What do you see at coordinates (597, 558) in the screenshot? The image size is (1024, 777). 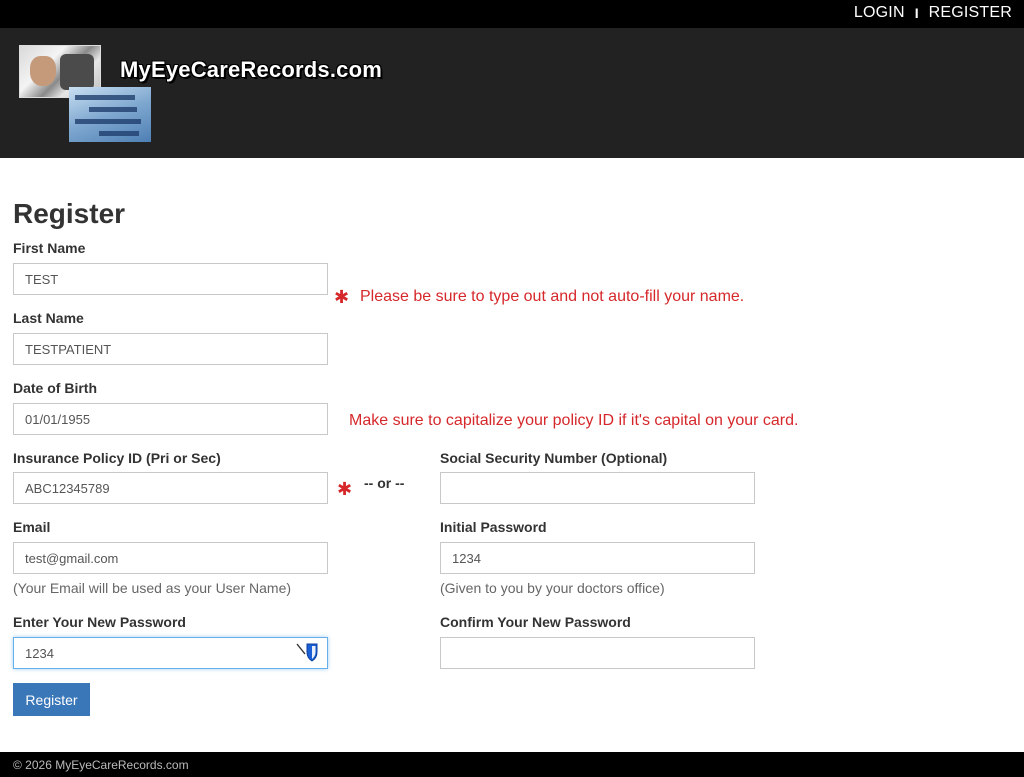 I see `initial-password-input` at bounding box center [597, 558].